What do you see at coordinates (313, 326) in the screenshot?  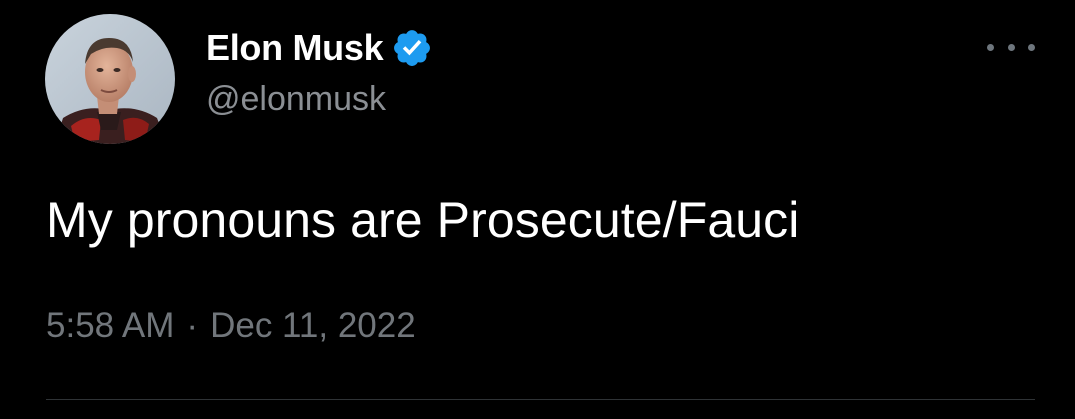 I see `tweet-date-link: Dec 11, 2022` at bounding box center [313, 326].